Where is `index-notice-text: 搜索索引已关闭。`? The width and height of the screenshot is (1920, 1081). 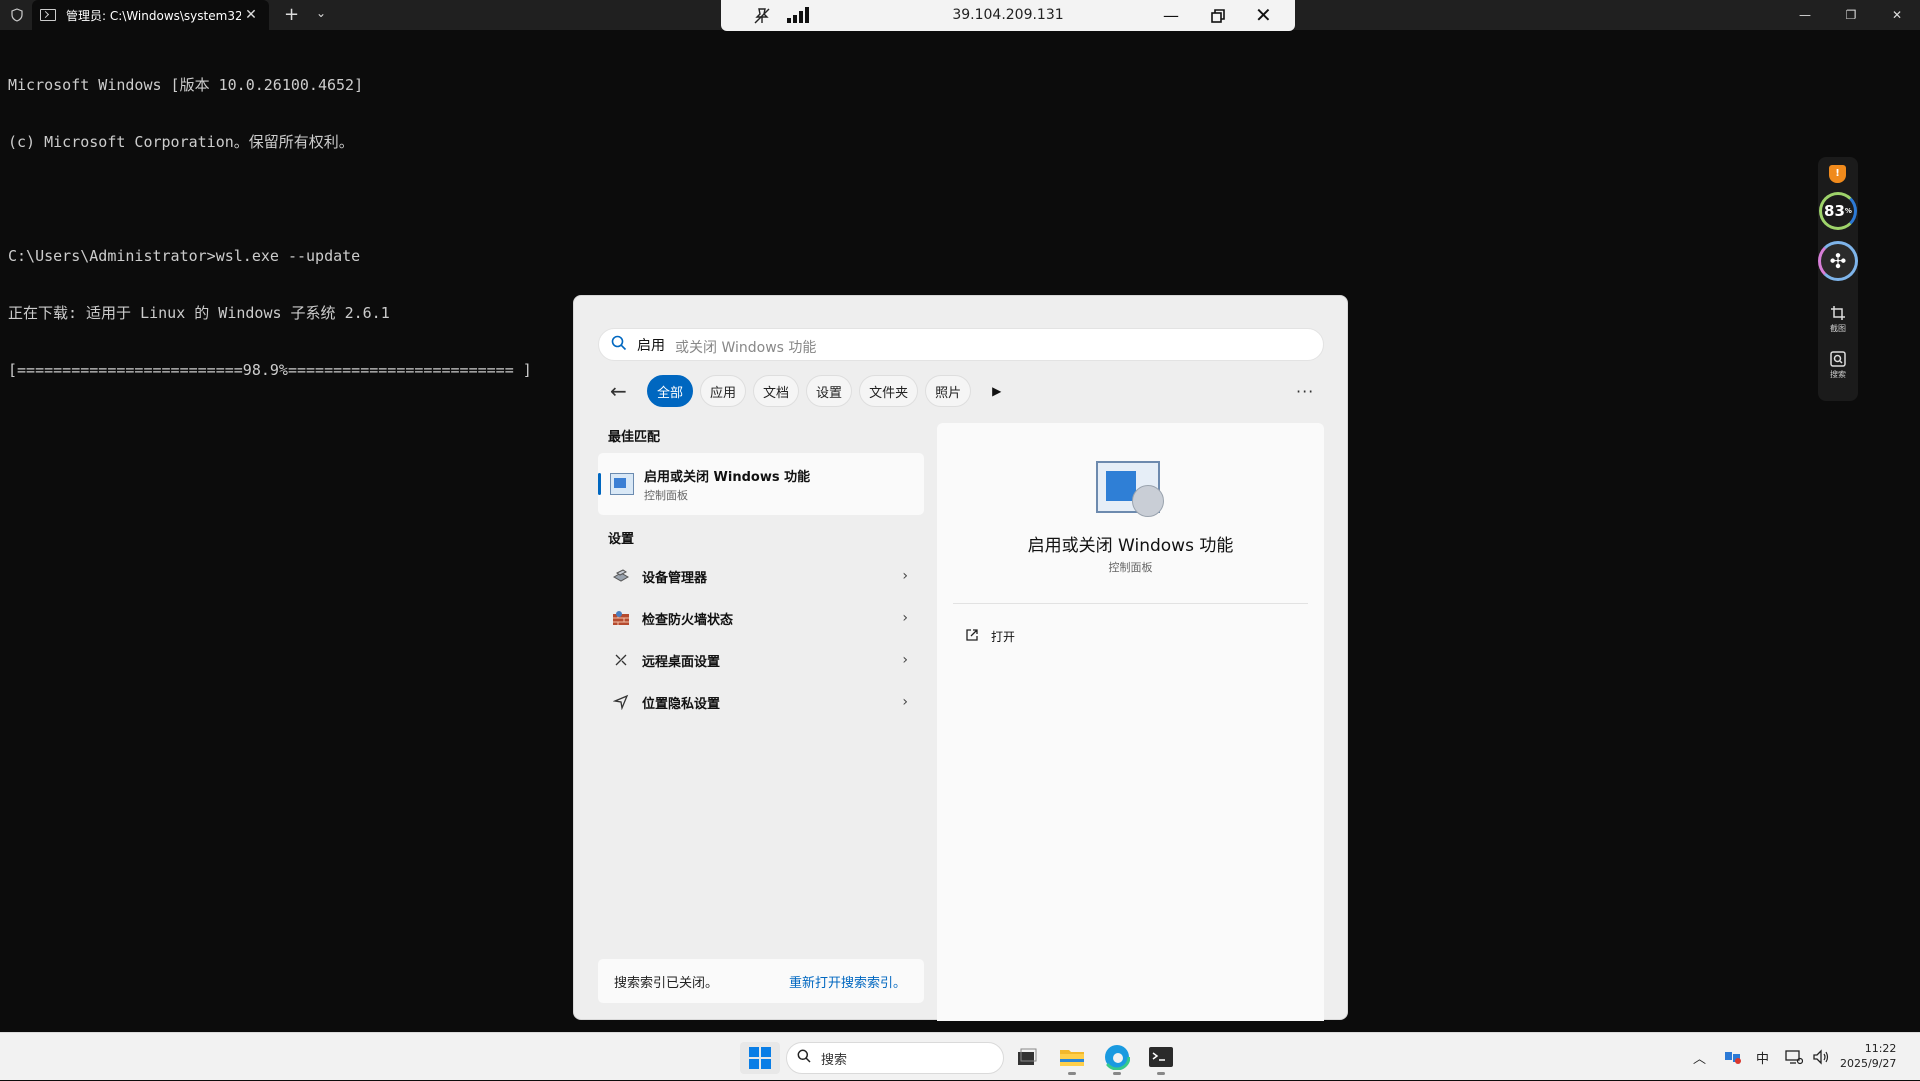 index-notice-text: 搜索索引已关闭。 is located at coordinates (666, 983).